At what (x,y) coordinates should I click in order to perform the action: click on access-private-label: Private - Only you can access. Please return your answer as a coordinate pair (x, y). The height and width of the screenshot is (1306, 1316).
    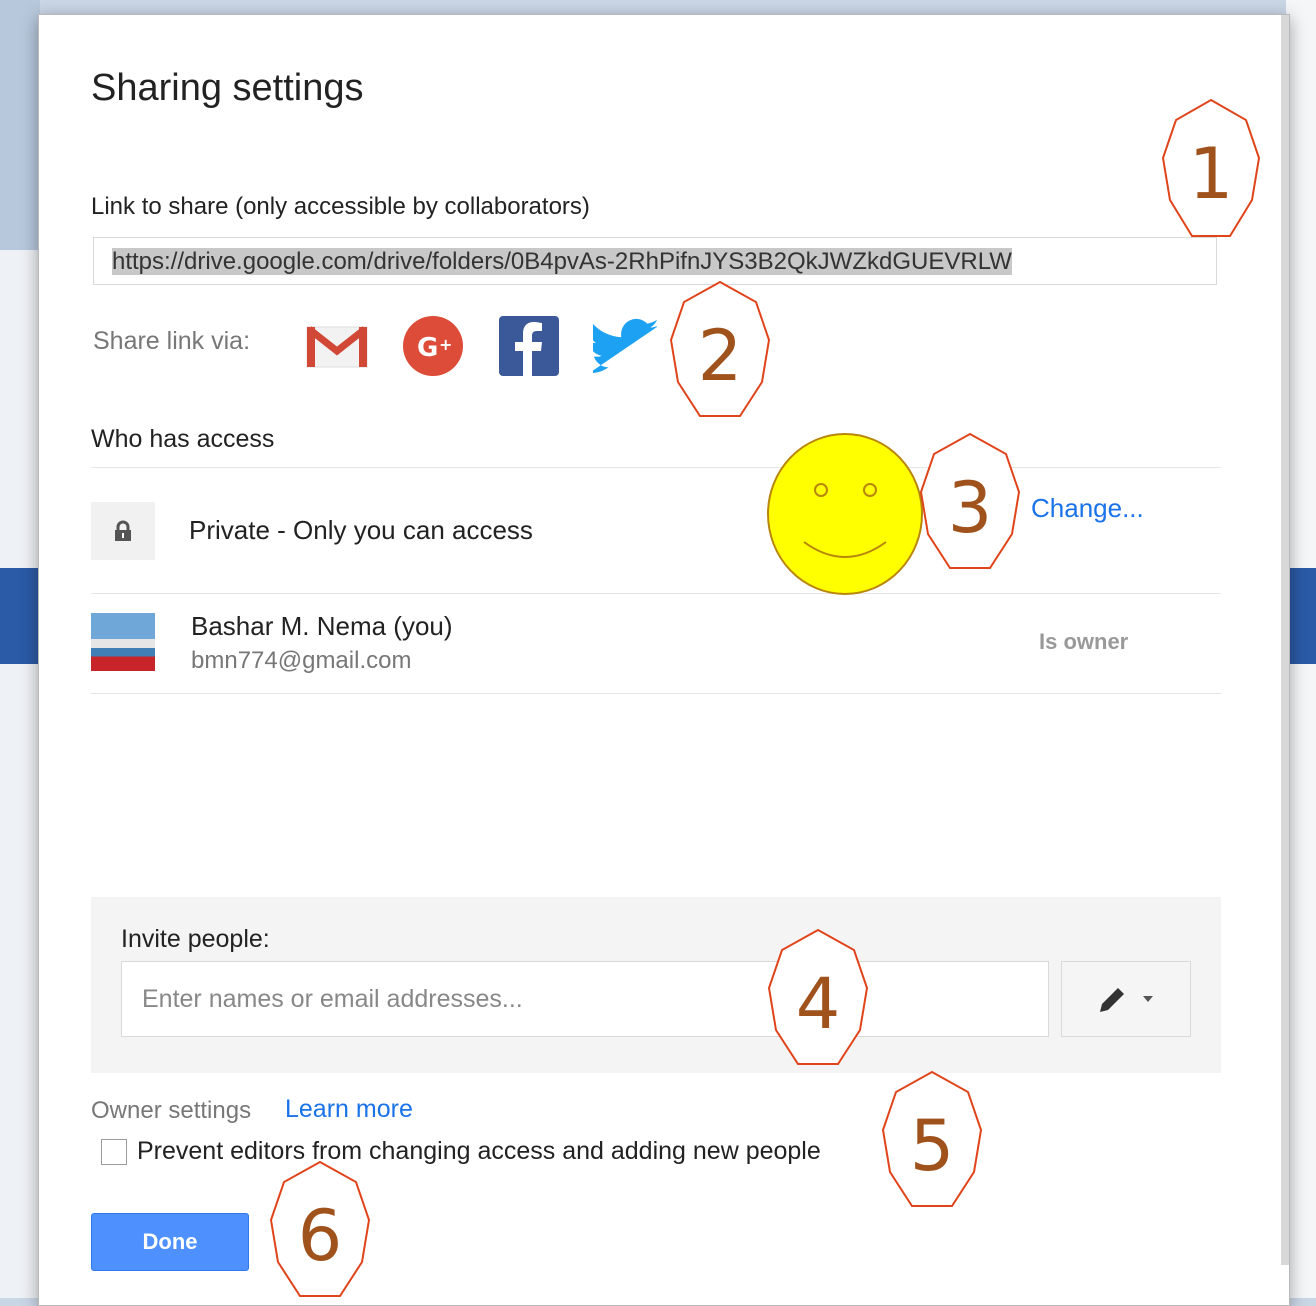
    Looking at the image, I should click on (361, 530).